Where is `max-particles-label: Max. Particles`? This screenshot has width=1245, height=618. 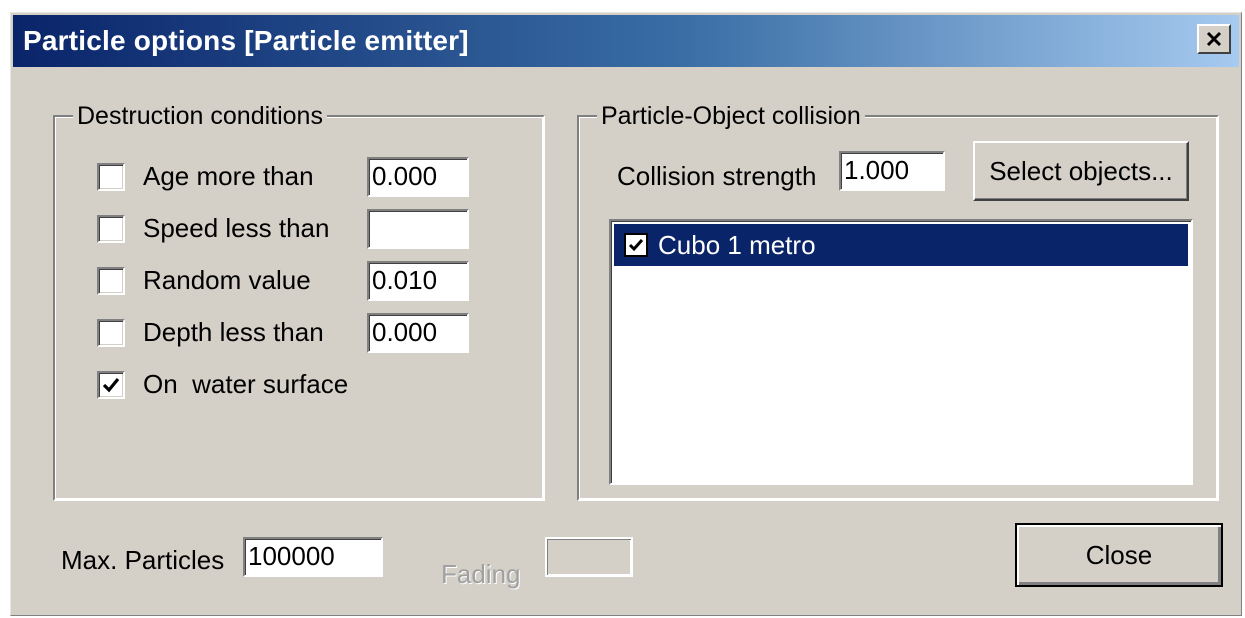 max-particles-label: Max. Particles is located at coordinates (143, 560).